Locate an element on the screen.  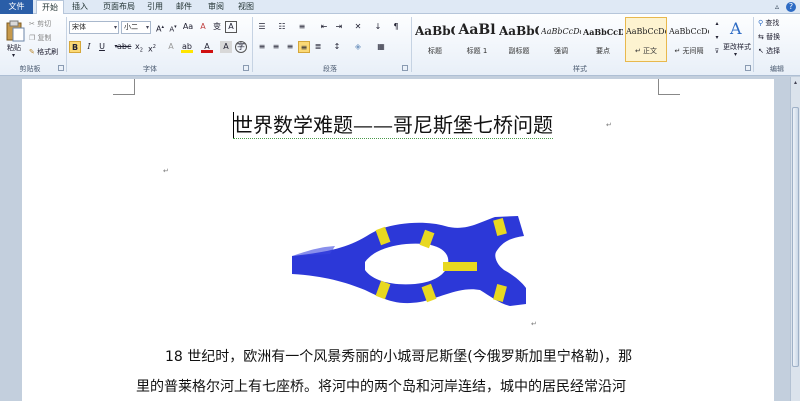
konigsberg-bridges-image is located at coordinates (410, 262).